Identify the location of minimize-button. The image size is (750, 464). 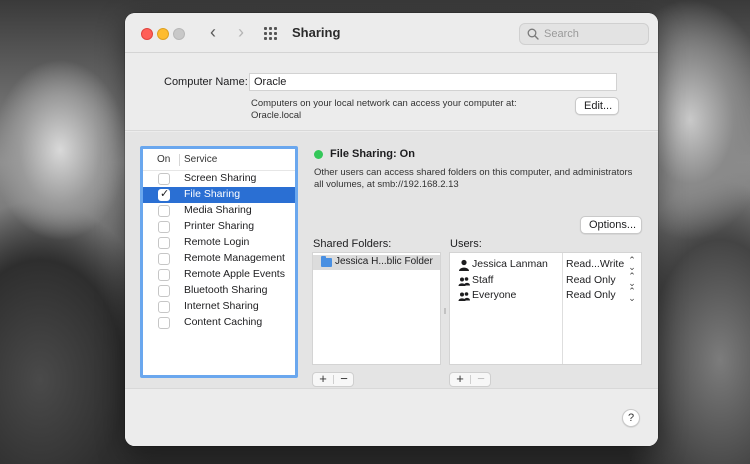
(163, 34).